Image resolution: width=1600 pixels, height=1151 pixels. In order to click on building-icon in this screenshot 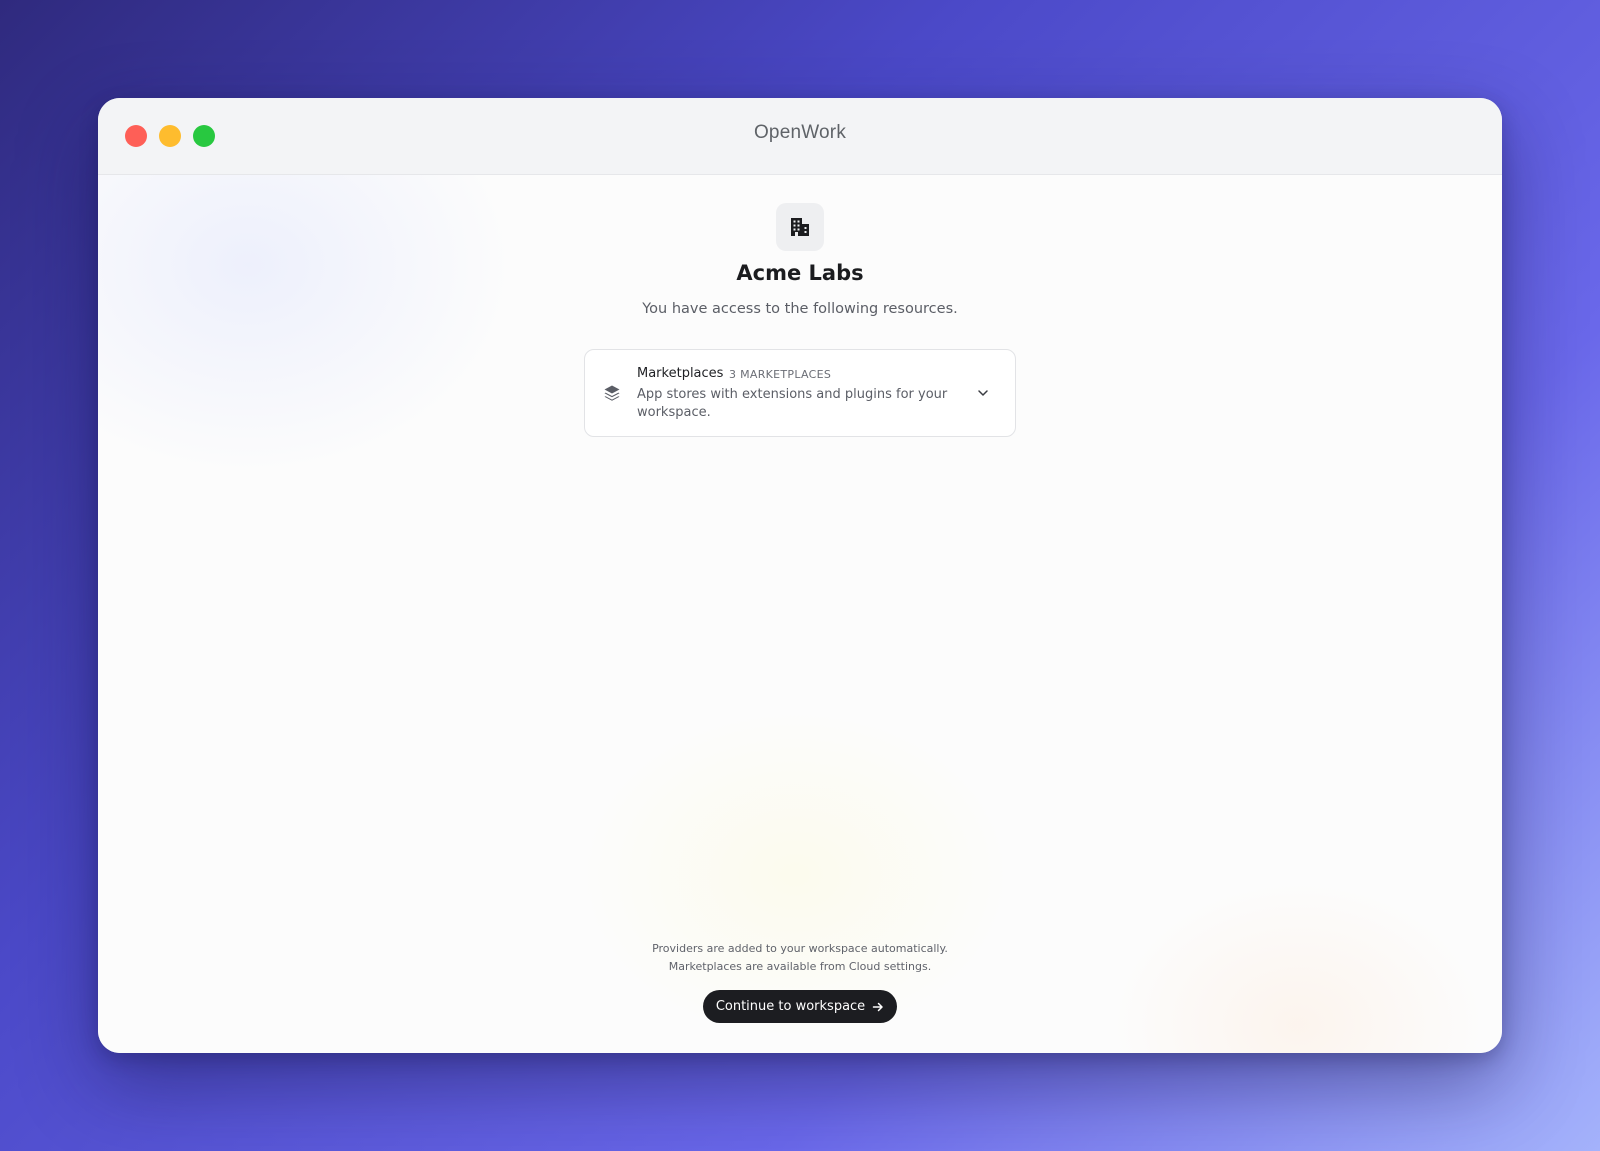, I will do `click(800, 227)`.